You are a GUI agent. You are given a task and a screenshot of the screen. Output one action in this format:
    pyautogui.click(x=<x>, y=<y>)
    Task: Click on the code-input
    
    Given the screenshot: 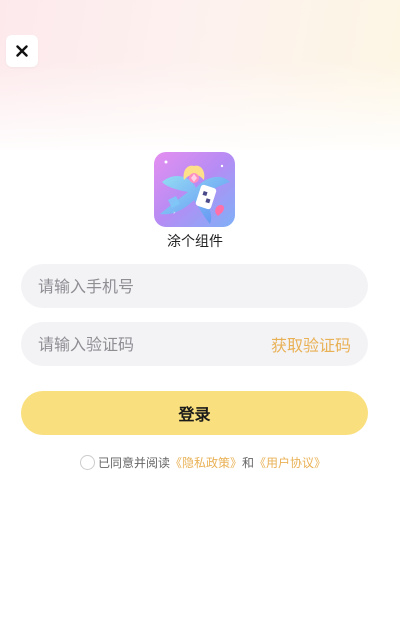 What is the action you would take?
    pyautogui.click(x=154, y=344)
    